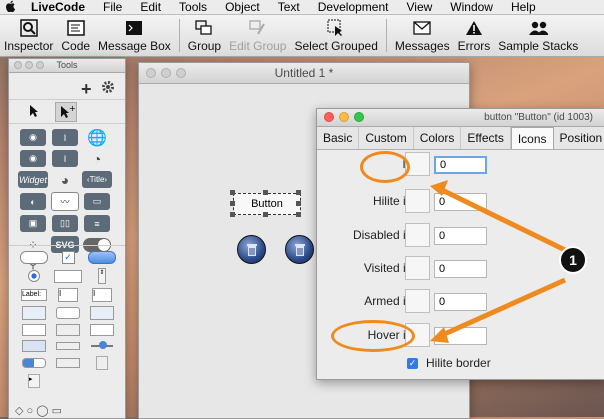 This screenshot has width=604, height=419. What do you see at coordinates (502, 219) in the screenshot?
I see `arrow-to-icon-field` at bounding box center [502, 219].